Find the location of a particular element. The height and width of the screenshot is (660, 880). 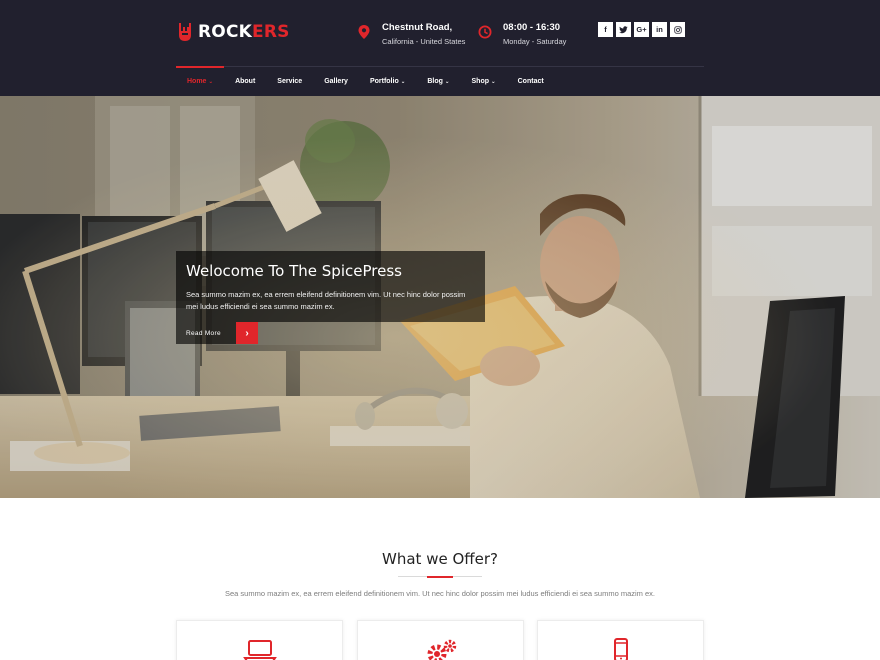

nav-service: Service is located at coordinates (289, 81).